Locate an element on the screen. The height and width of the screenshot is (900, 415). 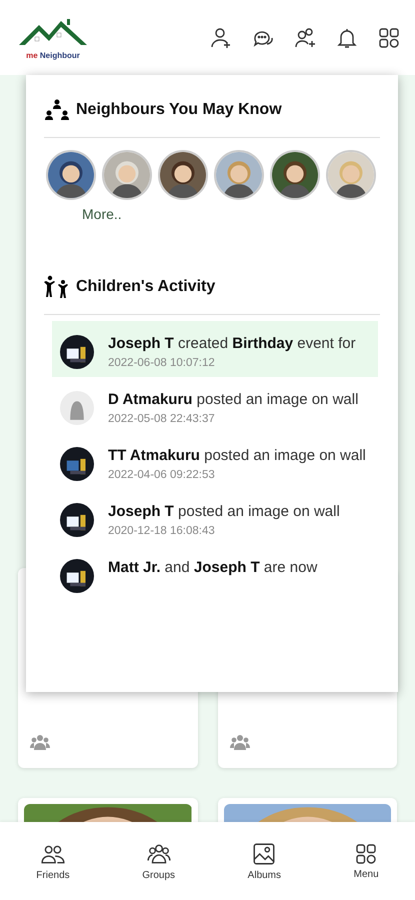
nav-tab: Friends is located at coordinates (53, 861).